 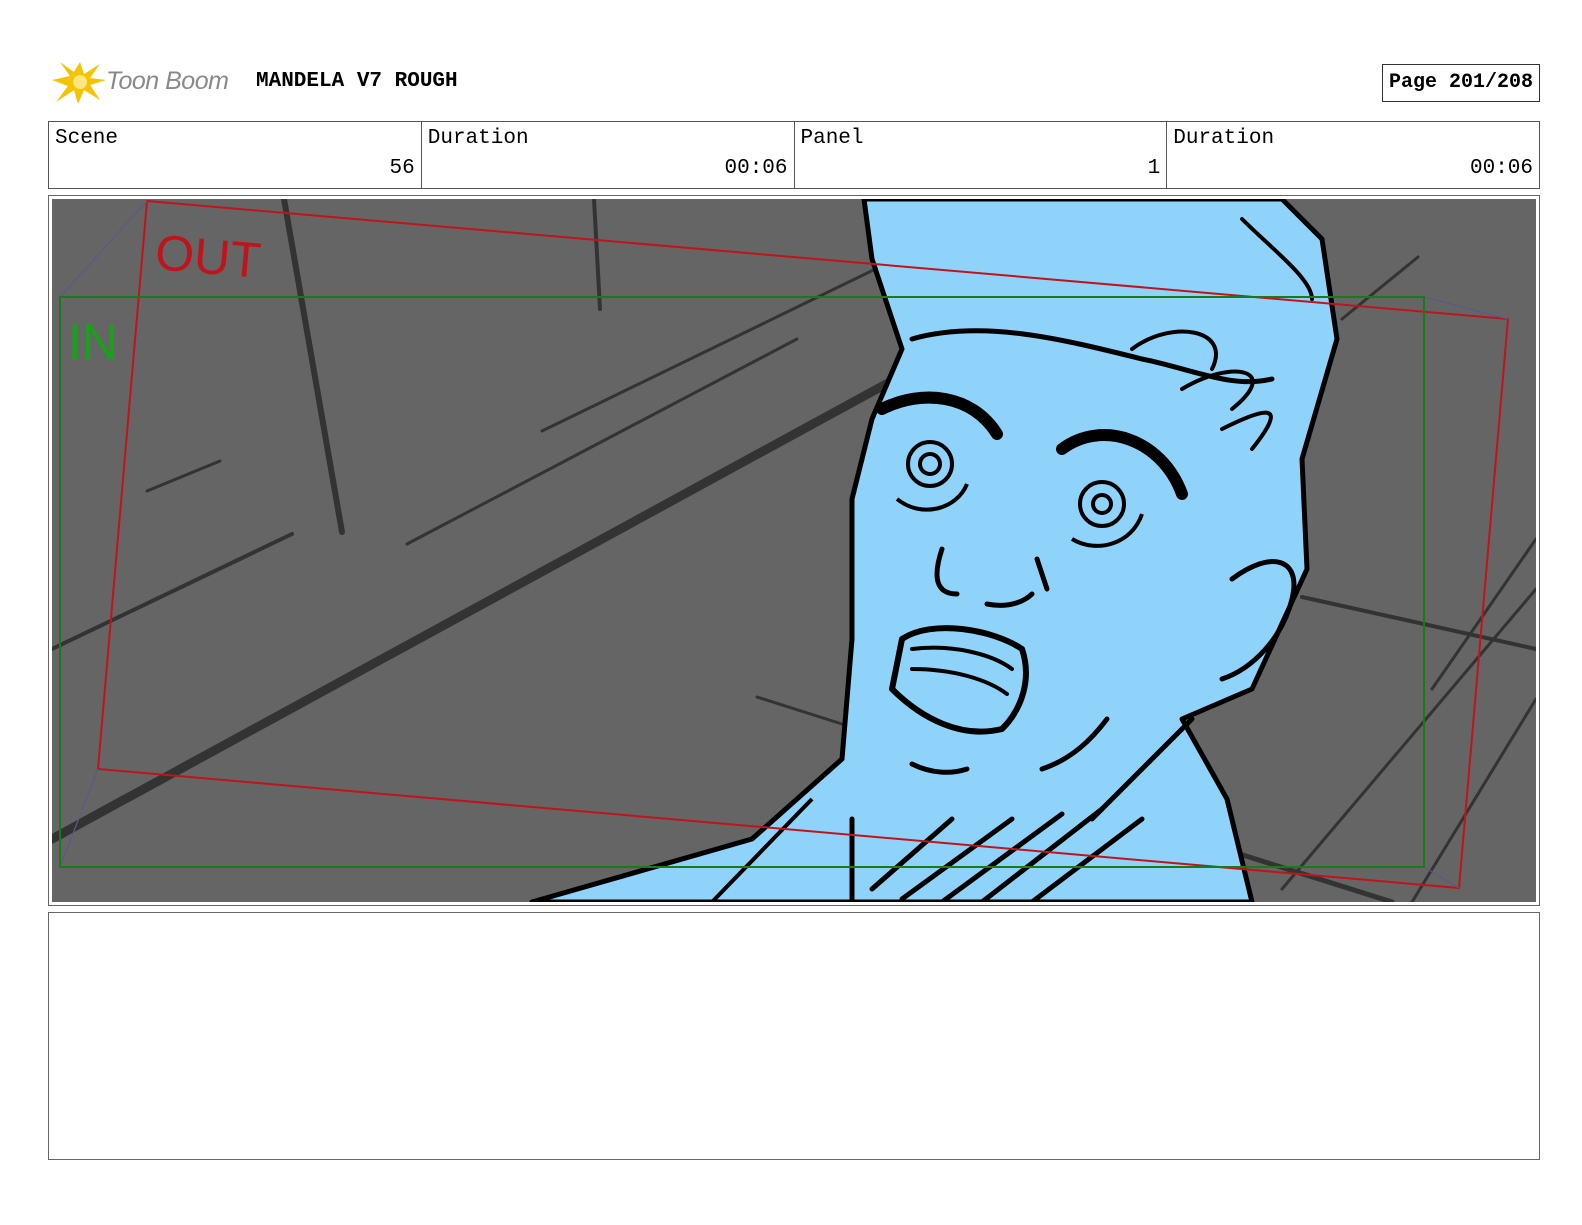 I want to click on scene-label: Scene, so click(x=87, y=138).